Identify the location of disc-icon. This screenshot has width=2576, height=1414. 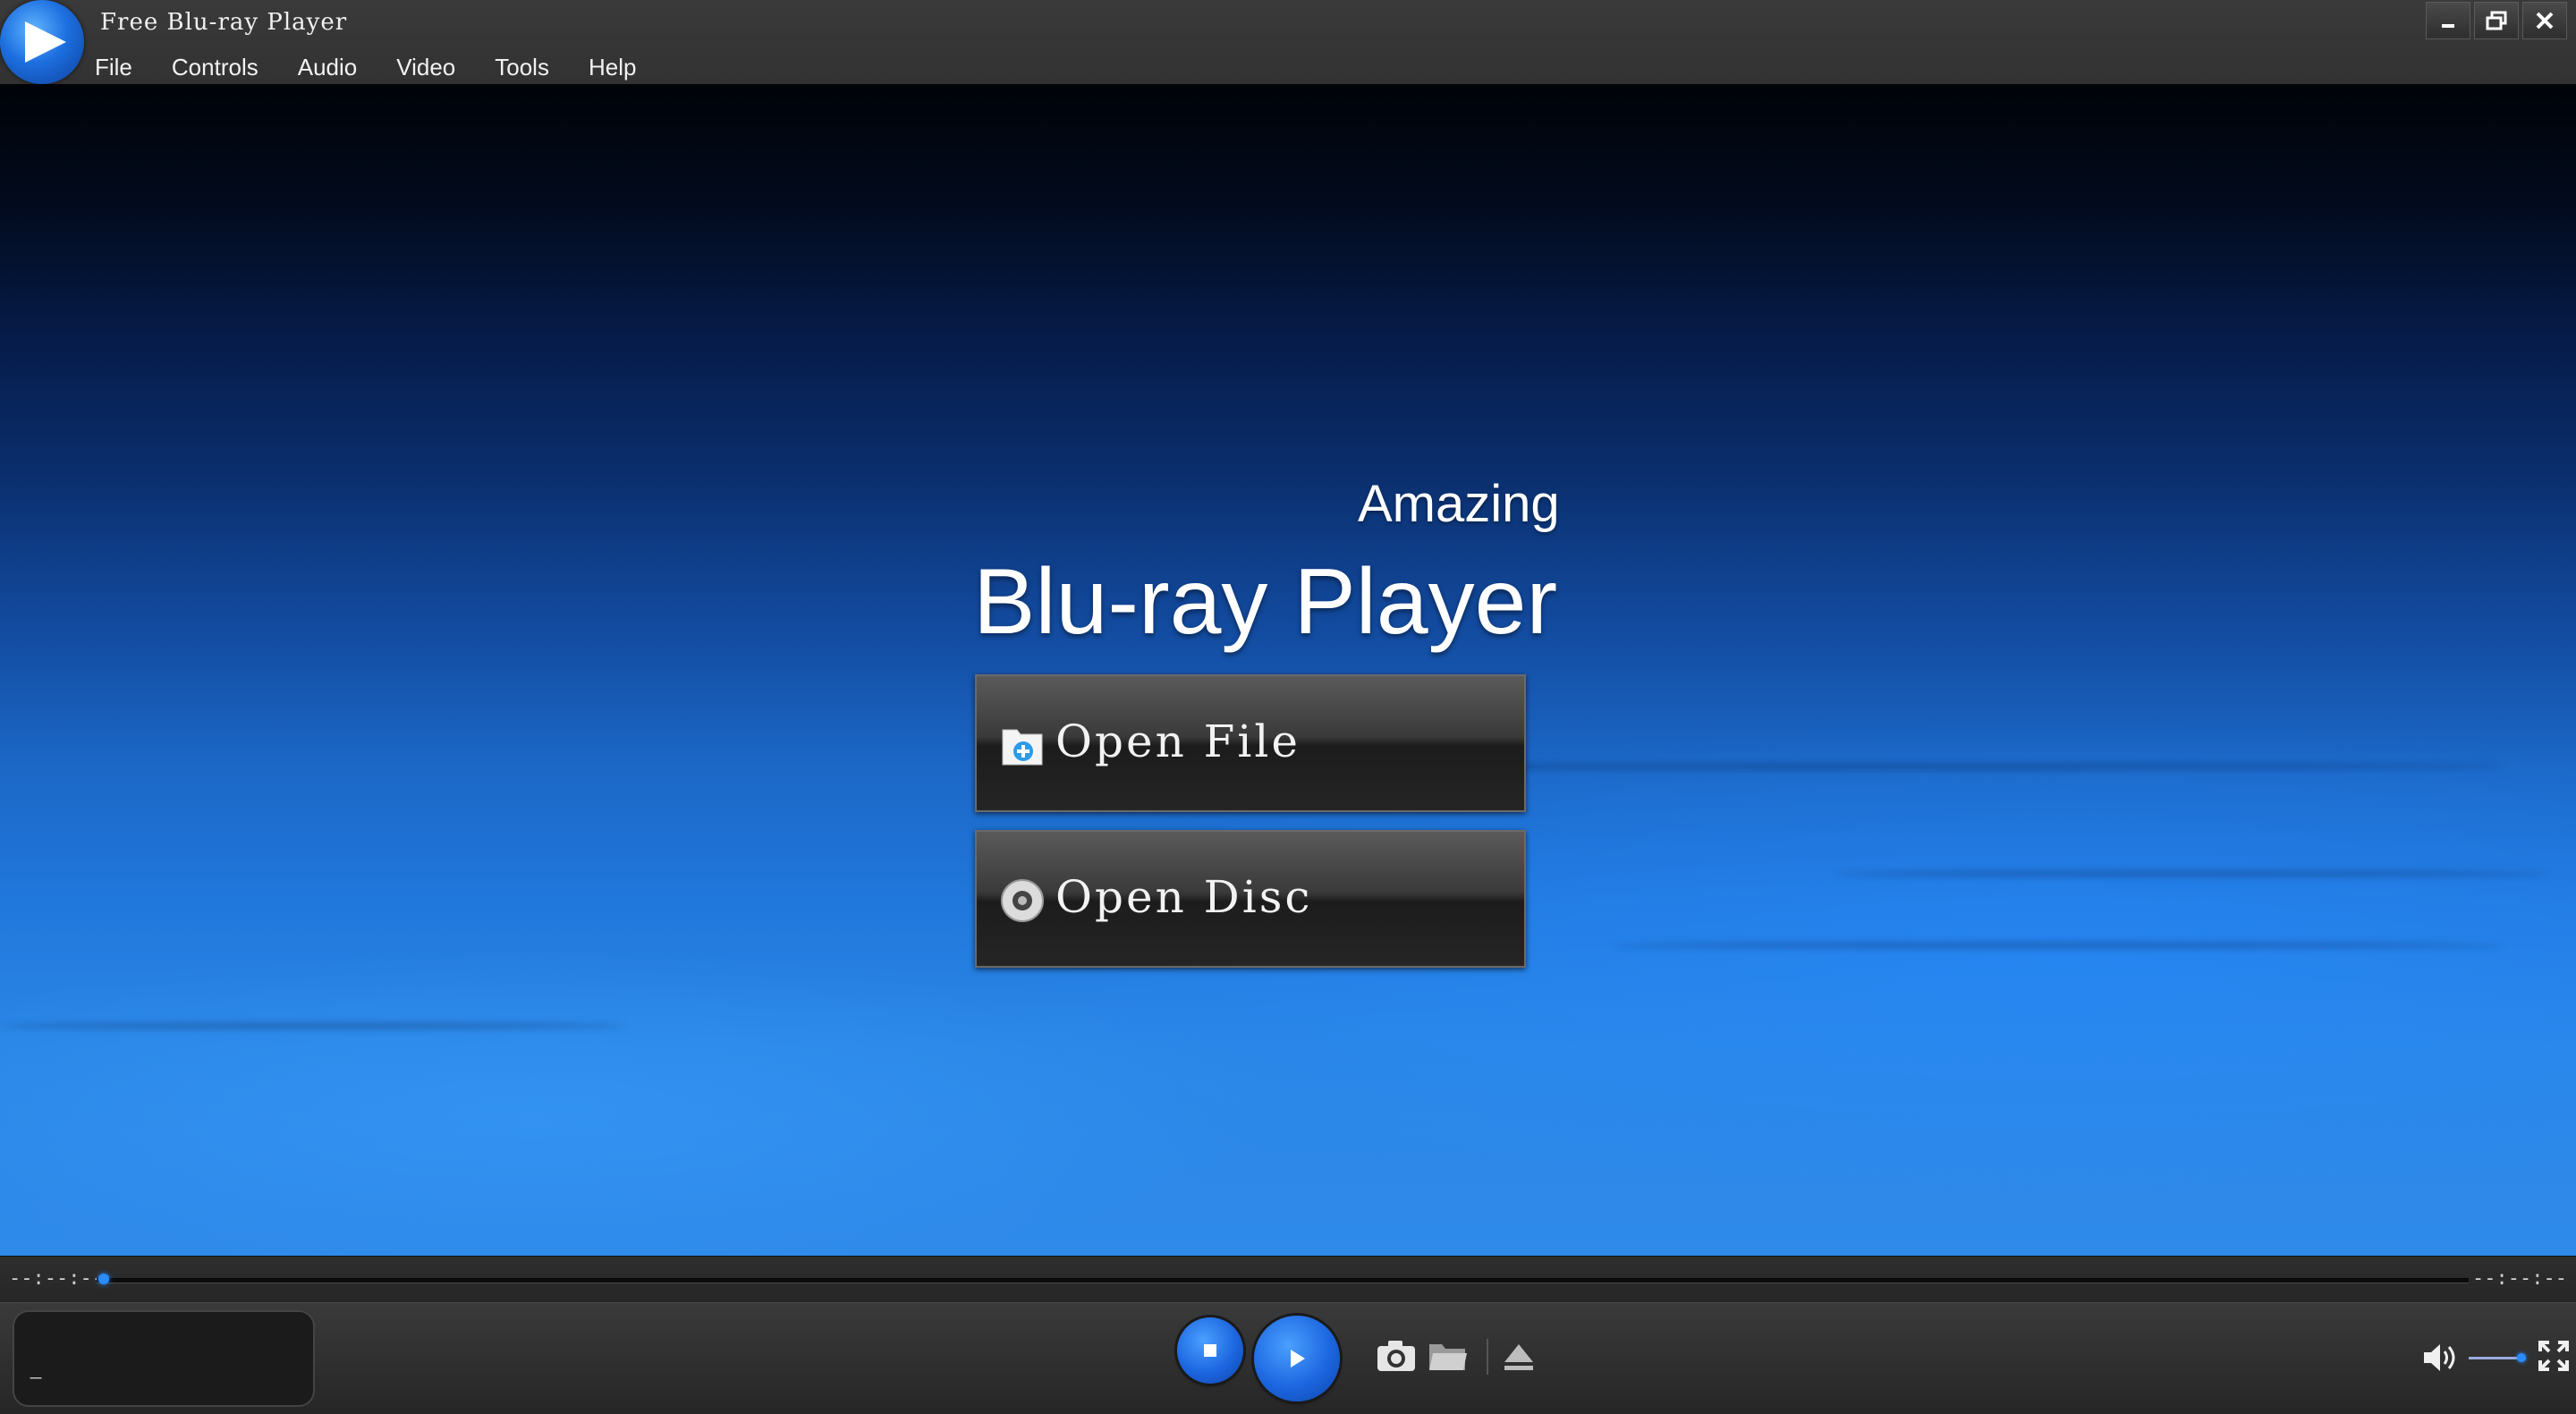
(1022, 902).